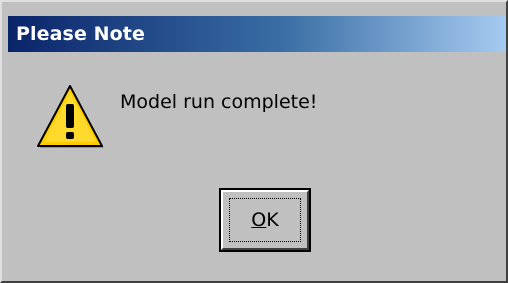 The height and width of the screenshot is (283, 508). Describe the element at coordinates (80, 34) in the screenshot. I see `dialog-title: Please Note` at that location.